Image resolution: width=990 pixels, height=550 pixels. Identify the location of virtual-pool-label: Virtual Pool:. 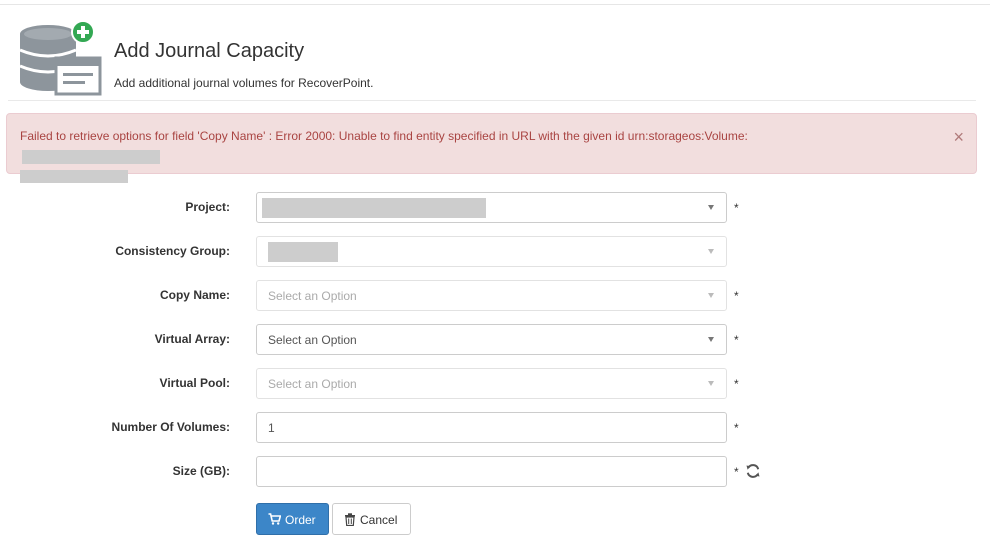
(194, 383).